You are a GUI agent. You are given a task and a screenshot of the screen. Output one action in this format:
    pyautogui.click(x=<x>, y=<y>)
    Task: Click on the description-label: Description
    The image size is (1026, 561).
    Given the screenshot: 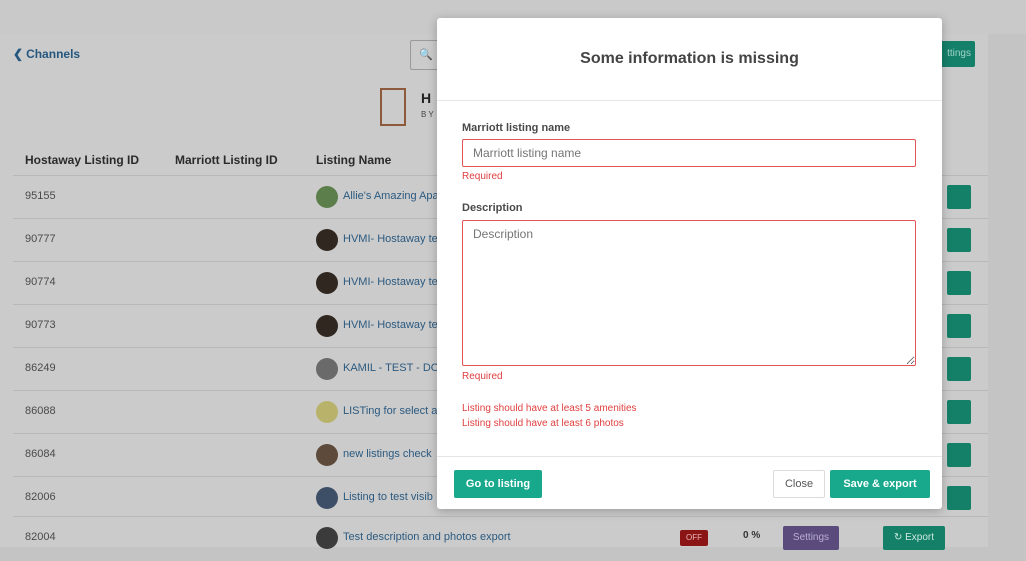 What is the action you would take?
    pyautogui.click(x=492, y=208)
    